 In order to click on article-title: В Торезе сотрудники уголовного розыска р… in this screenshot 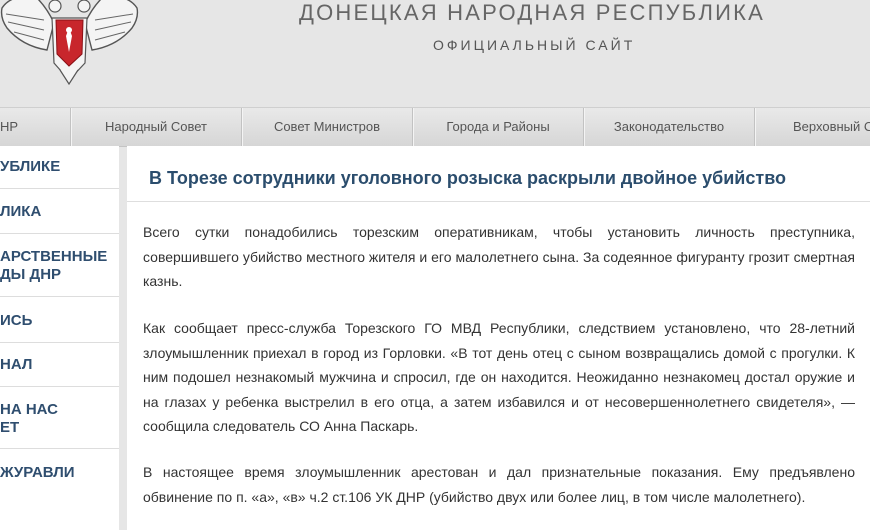, I will do `click(468, 178)`.